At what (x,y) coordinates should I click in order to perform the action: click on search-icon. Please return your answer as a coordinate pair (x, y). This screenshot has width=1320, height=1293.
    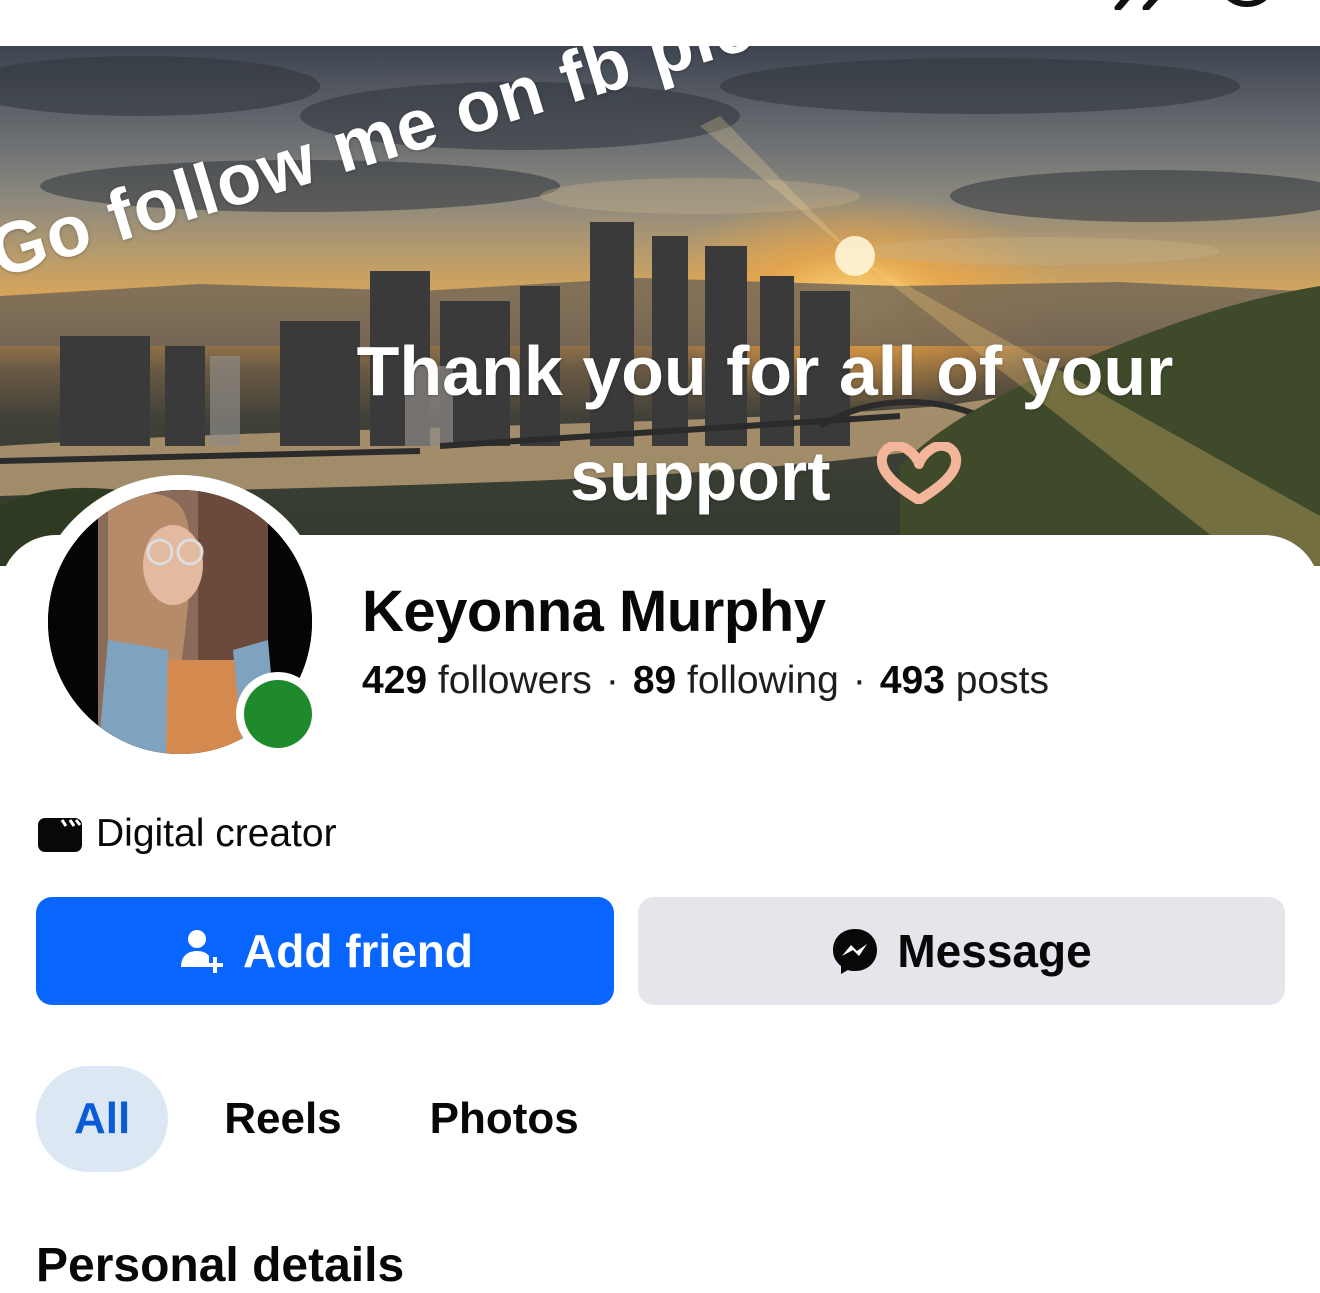
    Looking at the image, I should click on (1247, 9).